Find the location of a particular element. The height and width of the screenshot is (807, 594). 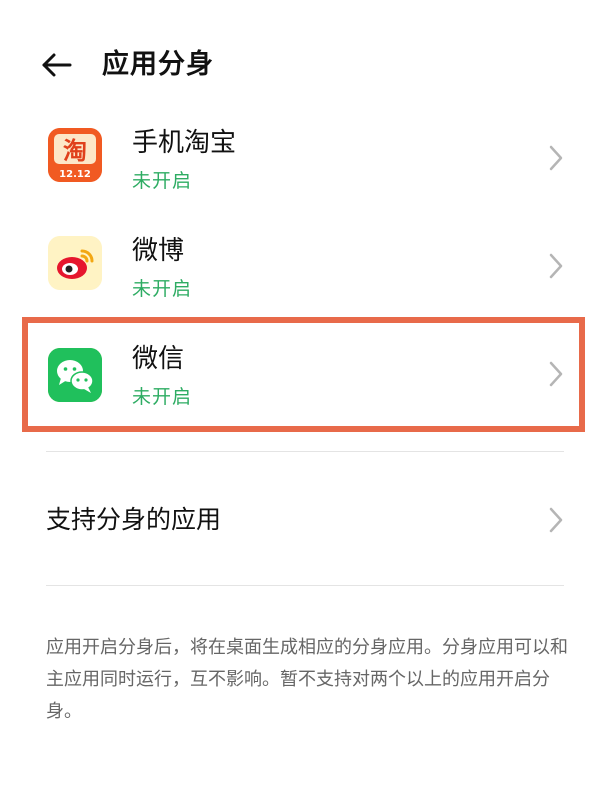

app-name: 微博 is located at coordinates (158, 251).